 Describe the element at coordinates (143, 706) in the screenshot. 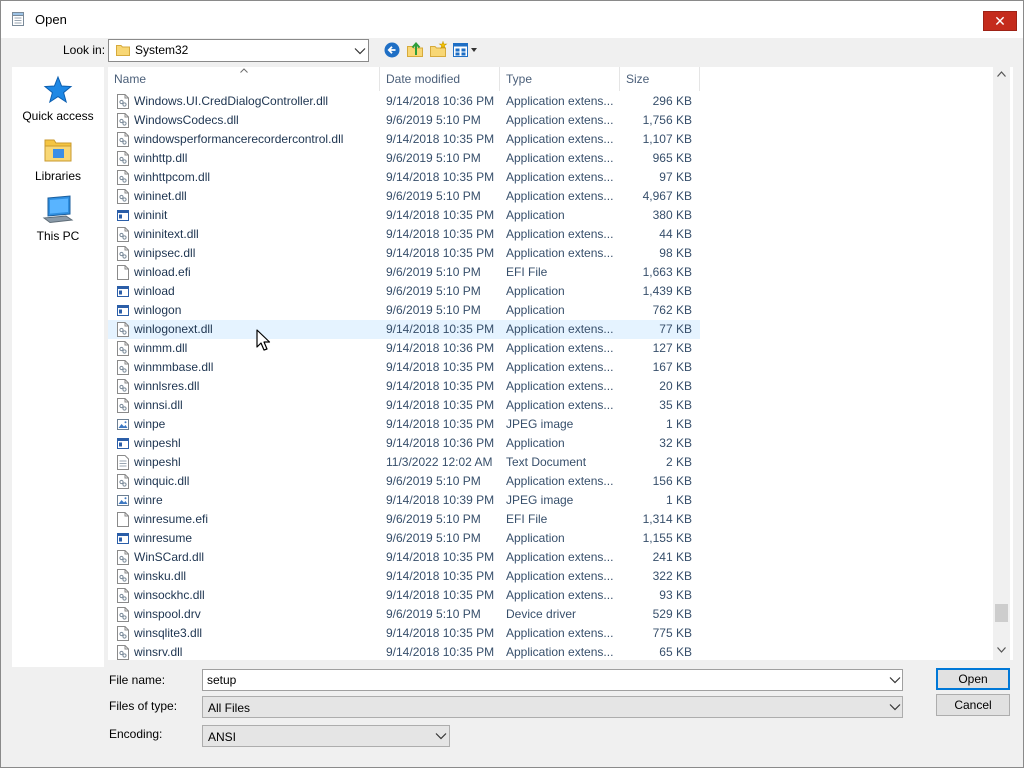

I see `files-of-type-label: Files of type:` at that location.